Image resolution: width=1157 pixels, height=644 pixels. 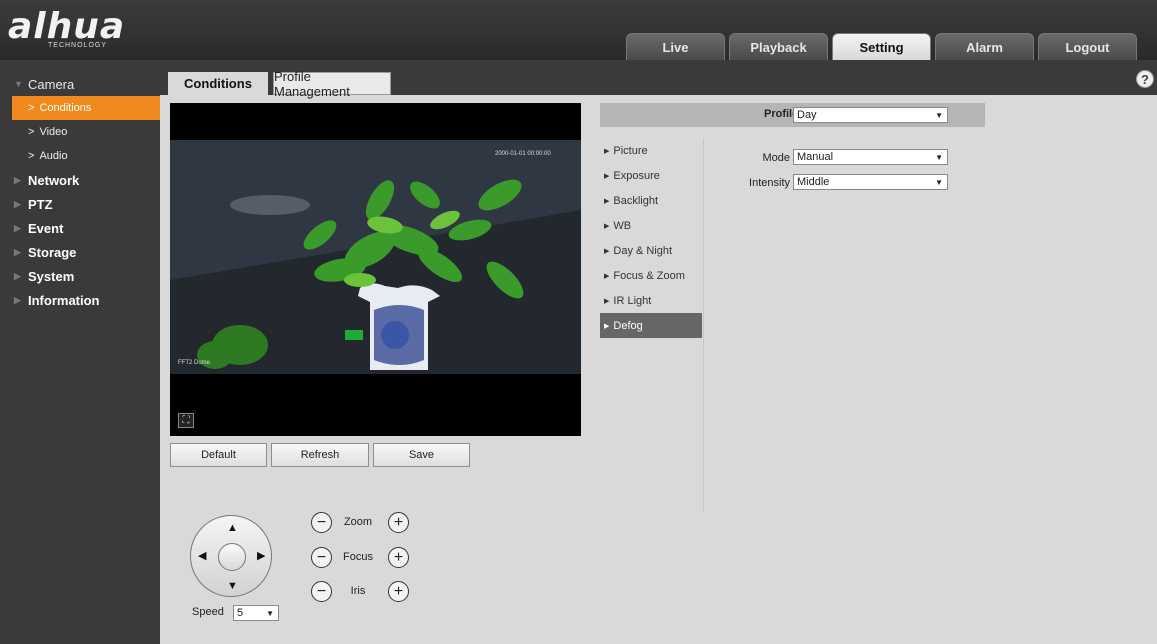 What do you see at coordinates (815, 157) in the screenshot?
I see `mode-value: Manual` at bounding box center [815, 157].